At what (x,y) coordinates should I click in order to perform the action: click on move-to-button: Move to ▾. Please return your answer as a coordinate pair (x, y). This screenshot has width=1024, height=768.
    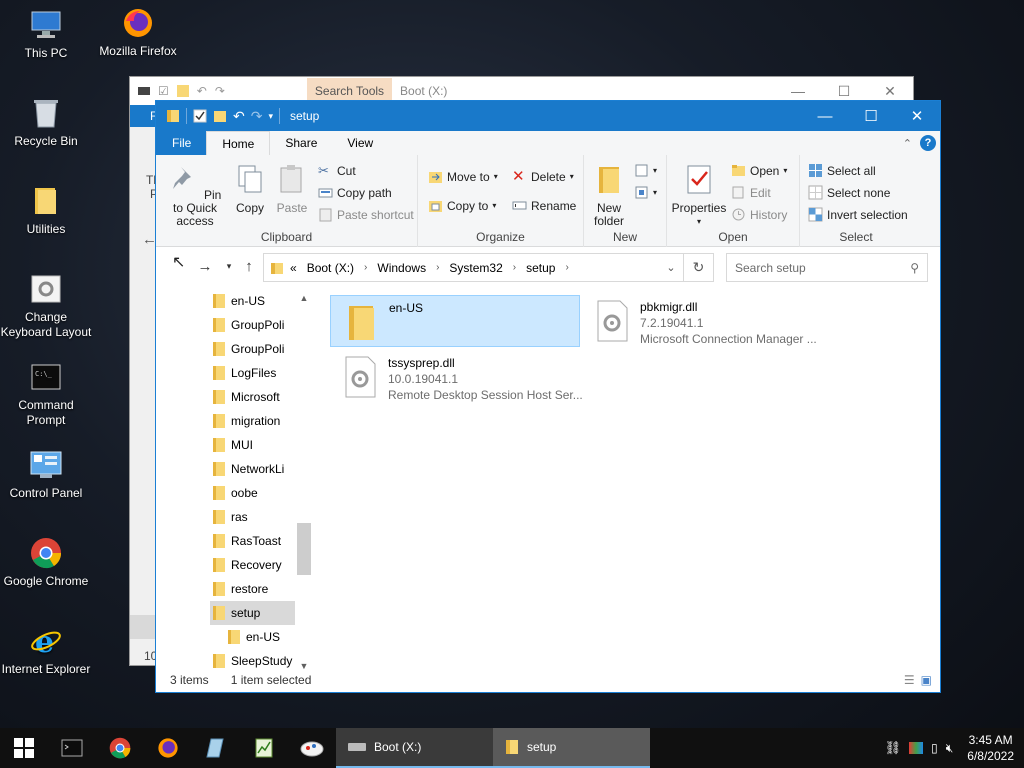
    Looking at the image, I should click on (463, 176).